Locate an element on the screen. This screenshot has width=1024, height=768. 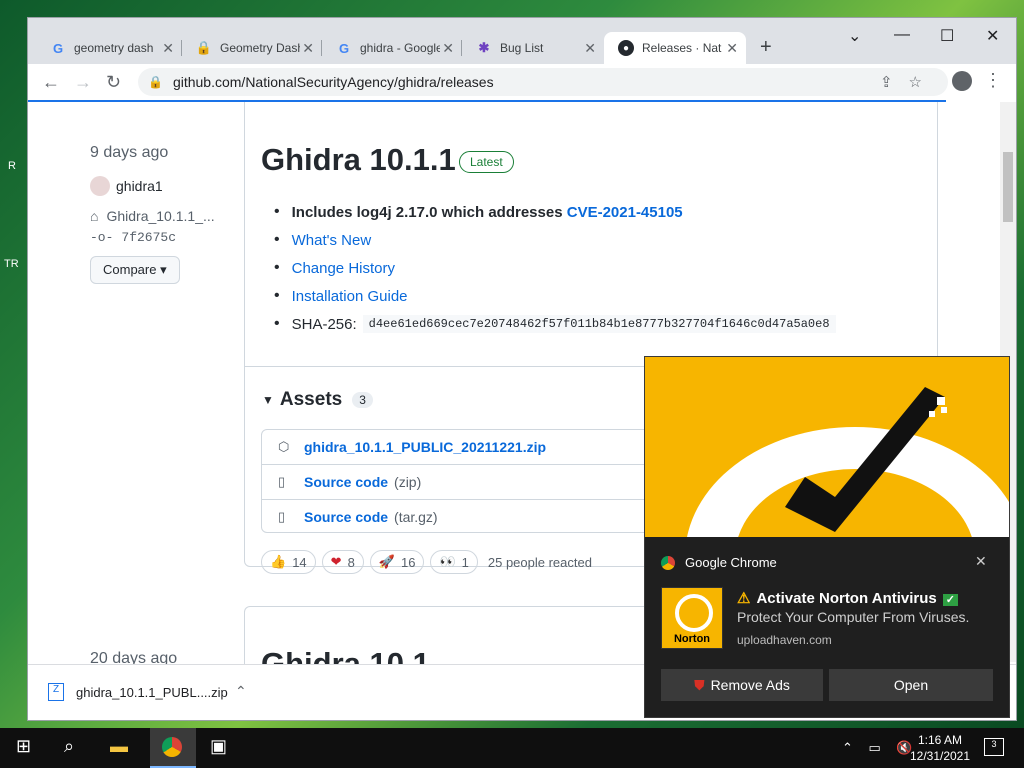
compare-label: Compare is located at coordinates (130, 269).